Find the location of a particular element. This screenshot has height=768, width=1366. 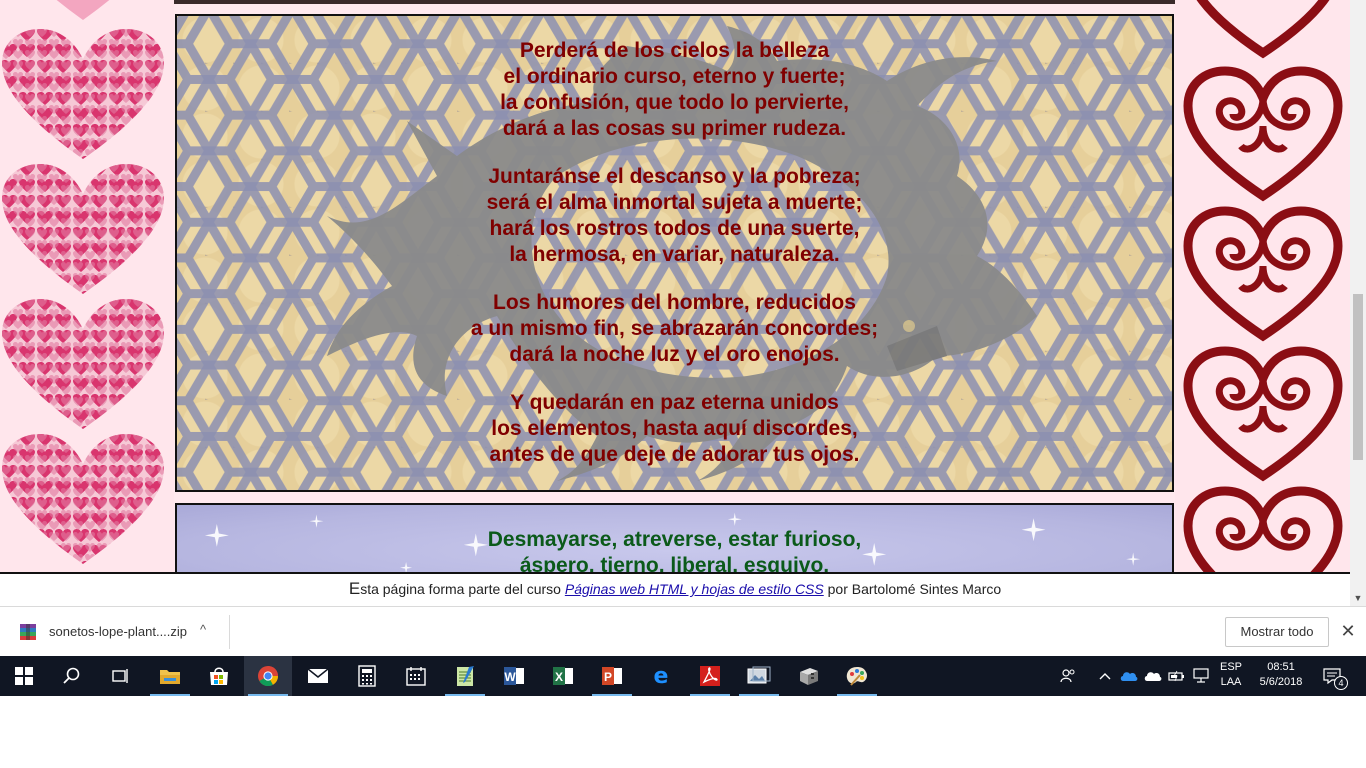

cube-icon is located at coordinates (809, 676).